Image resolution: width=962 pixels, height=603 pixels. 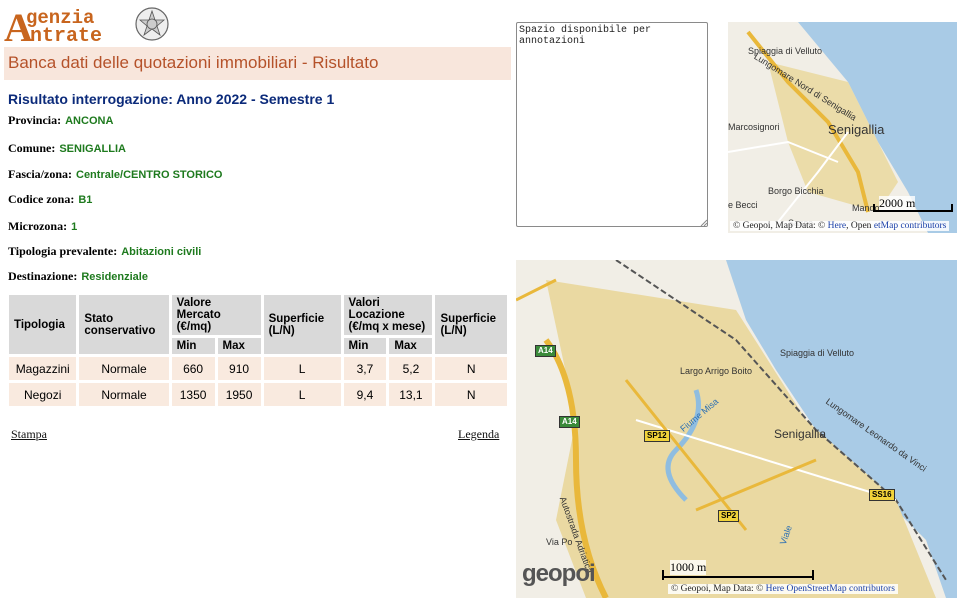 I want to click on resize-grip-icon, so click(x=704, y=223).